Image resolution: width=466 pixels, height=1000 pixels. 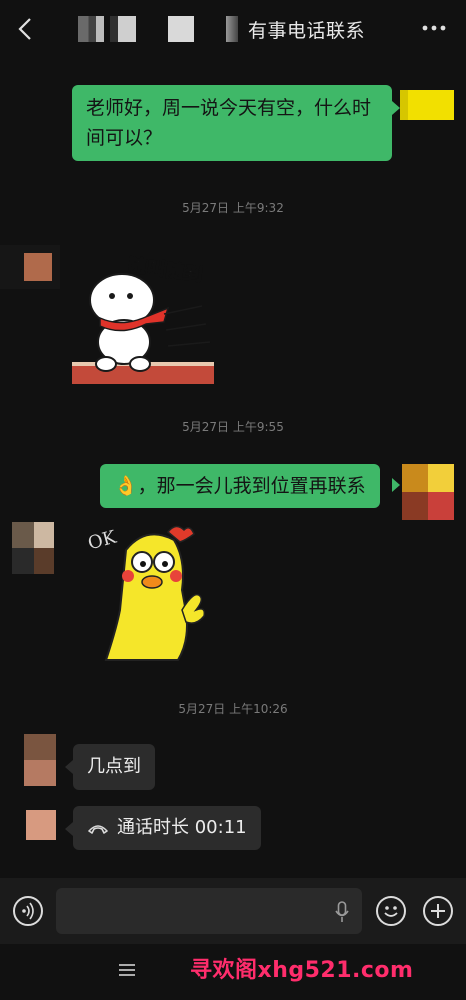 What do you see at coordinates (98, 829) in the screenshot?
I see `phone-hangup-icon` at bounding box center [98, 829].